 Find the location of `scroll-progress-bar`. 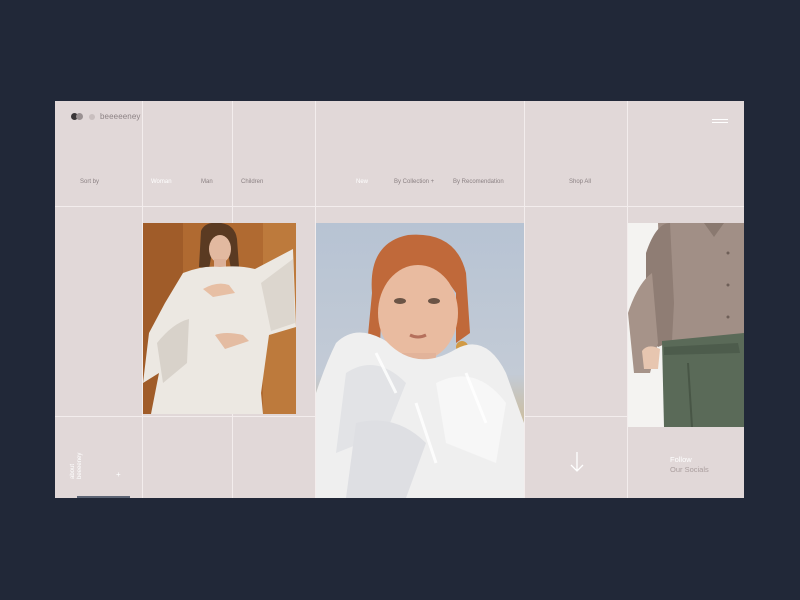

scroll-progress-bar is located at coordinates (103, 497).